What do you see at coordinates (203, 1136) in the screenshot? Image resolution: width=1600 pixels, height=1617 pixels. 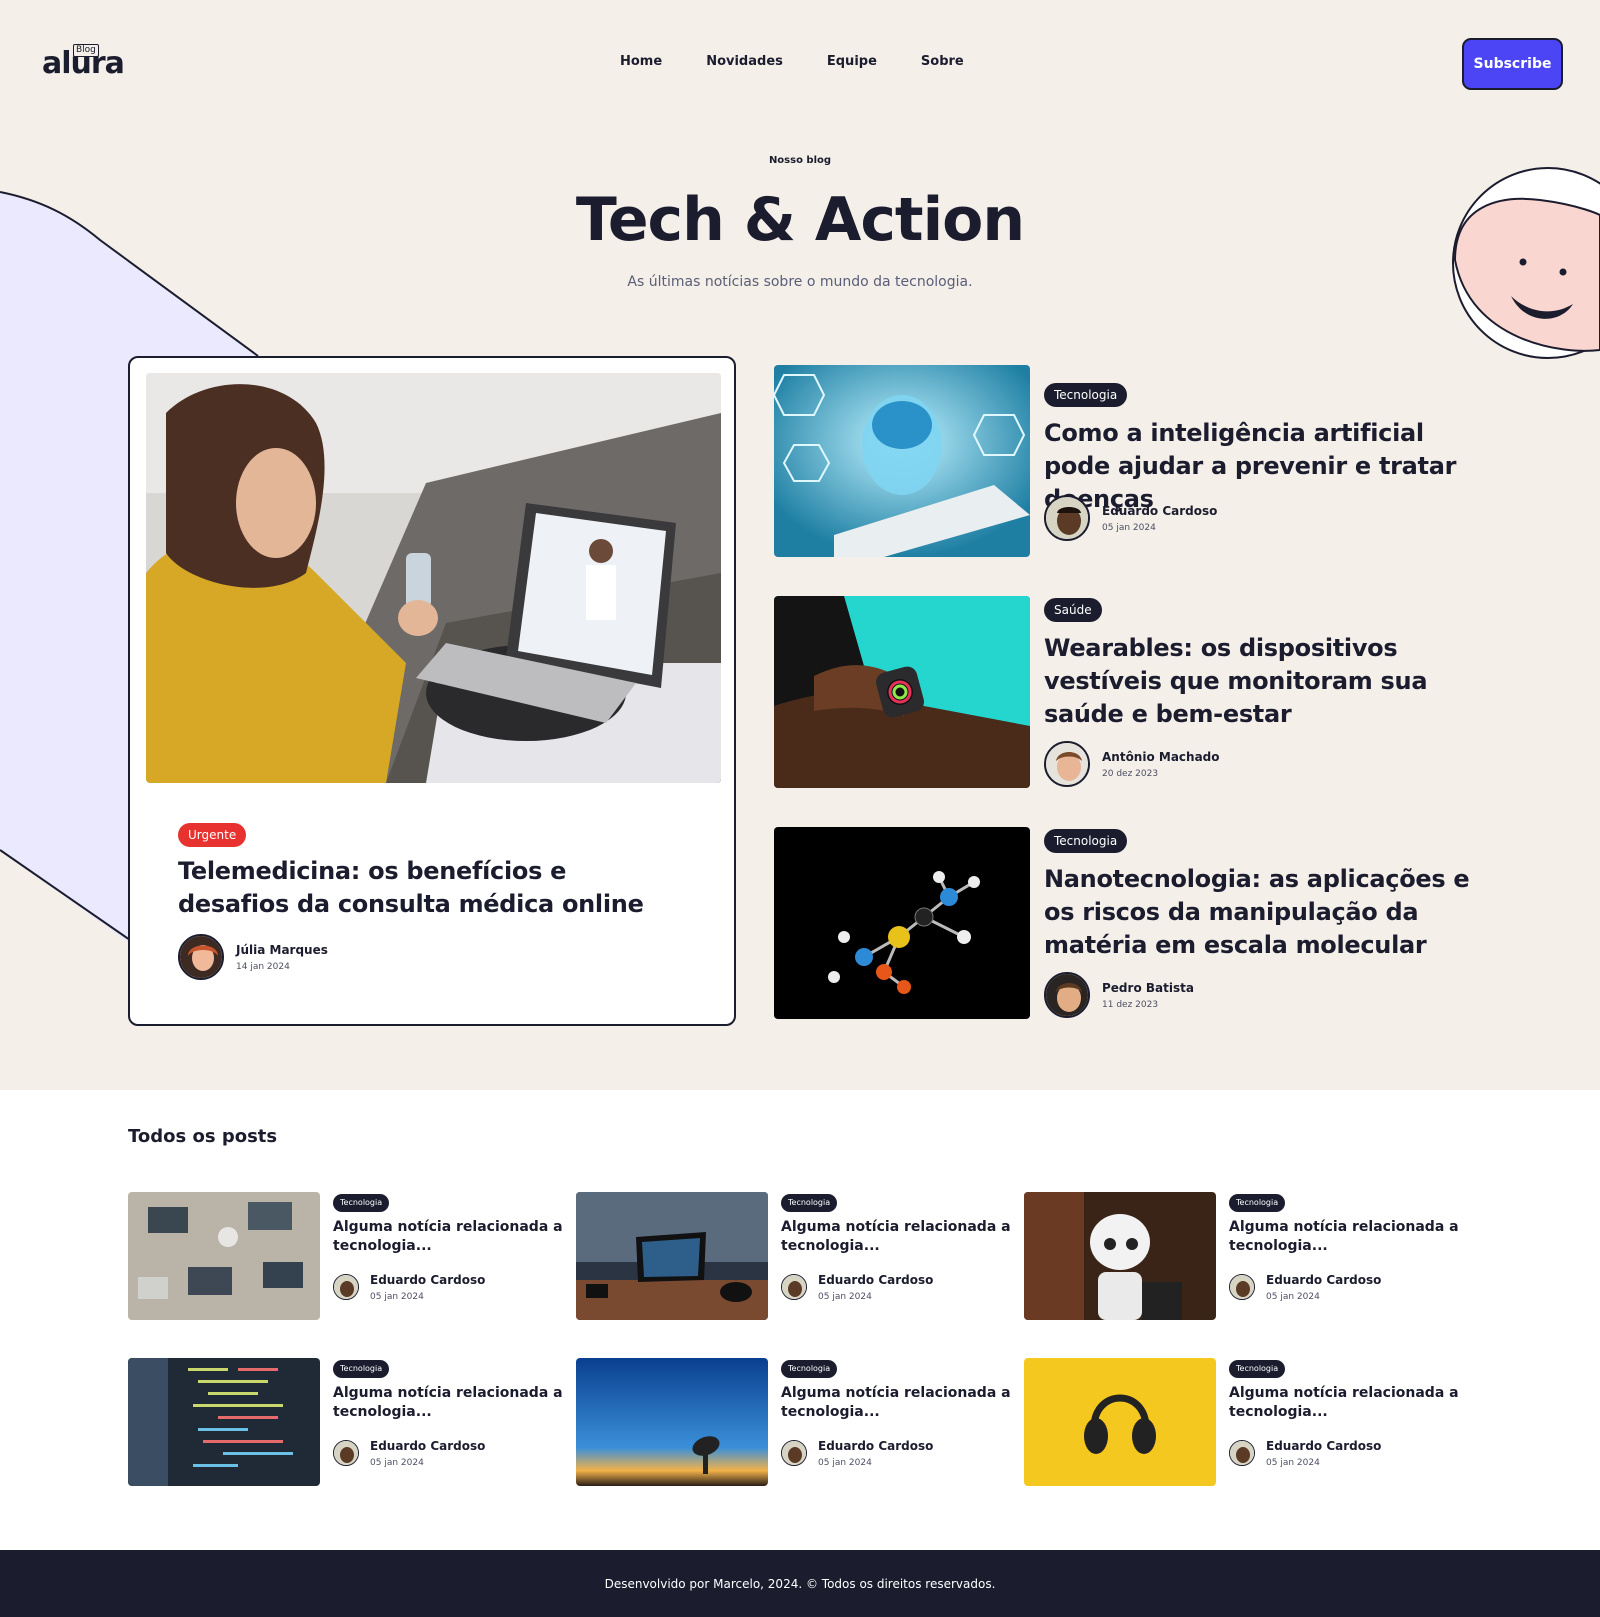 I see `all-posts-heading: Todos os posts` at bounding box center [203, 1136].